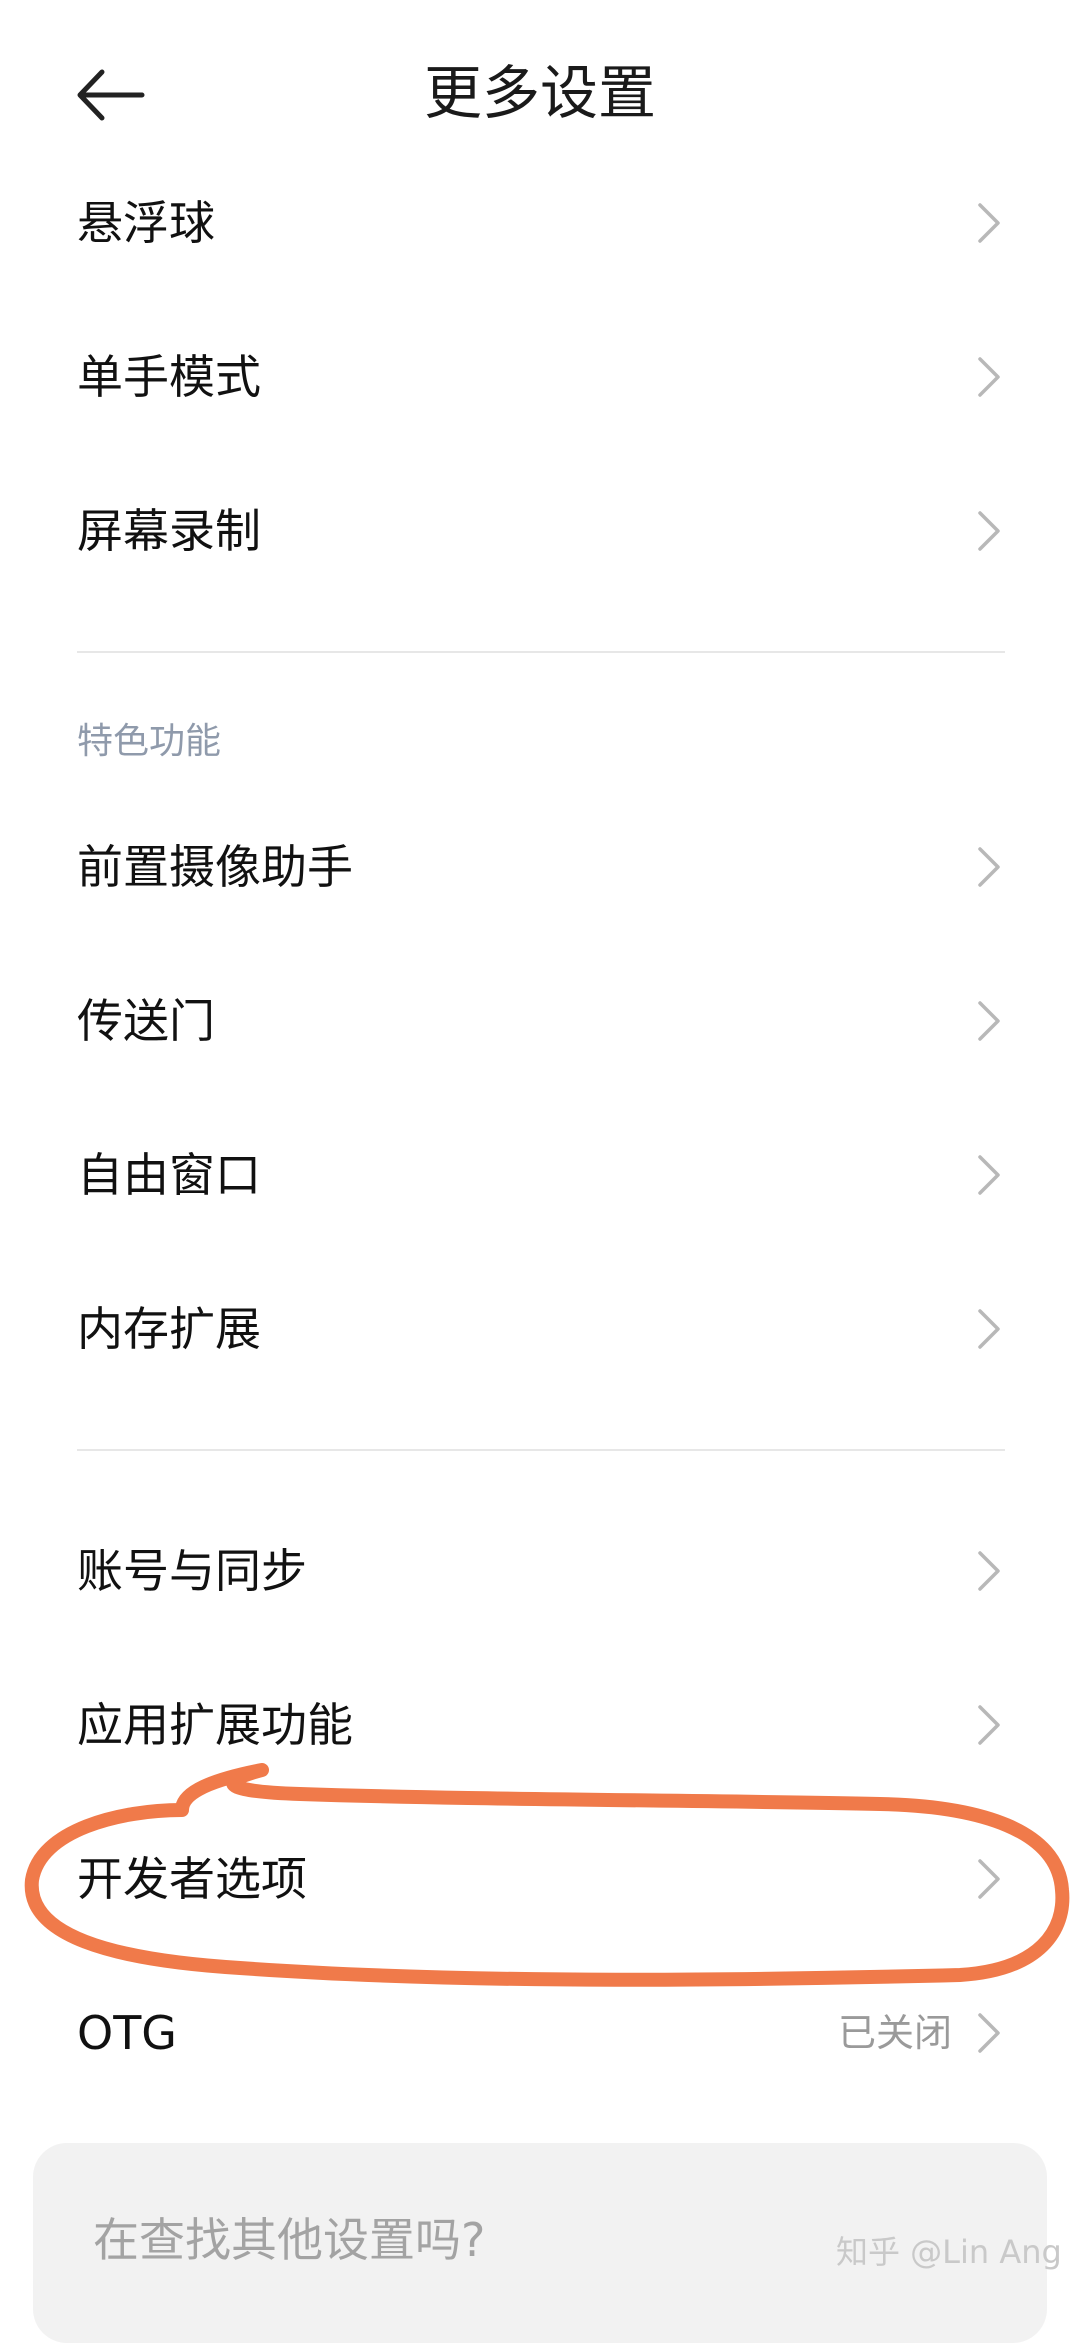  What do you see at coordinates (215, 867) in the screenshot?
I see `settings-item-label: 前置摄像助手` at bounding box center [215, 867].